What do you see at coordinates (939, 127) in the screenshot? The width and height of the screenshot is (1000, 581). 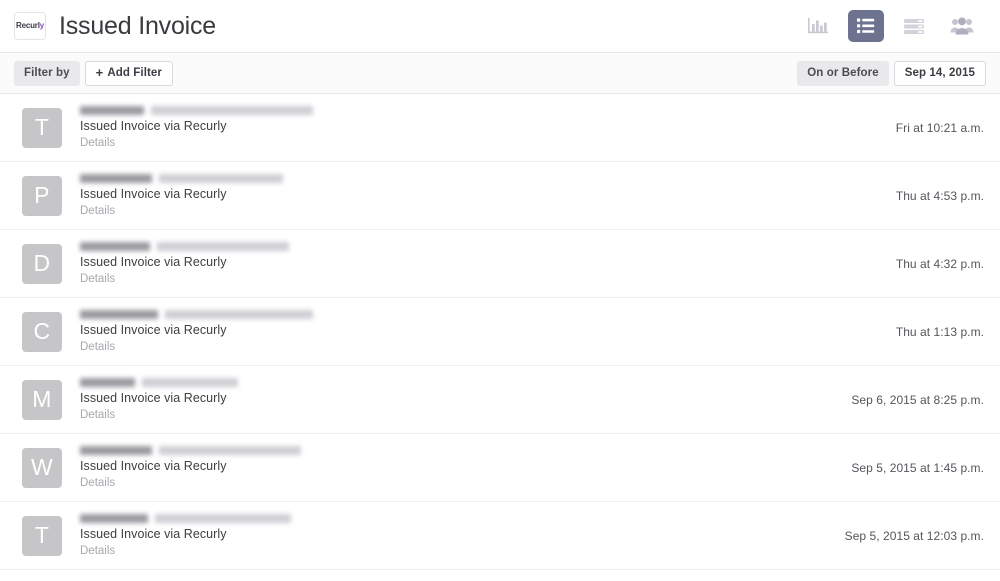 I see `activity-timestamp: Fri at 10:21 a.m.` at bounding box center [939, 127].